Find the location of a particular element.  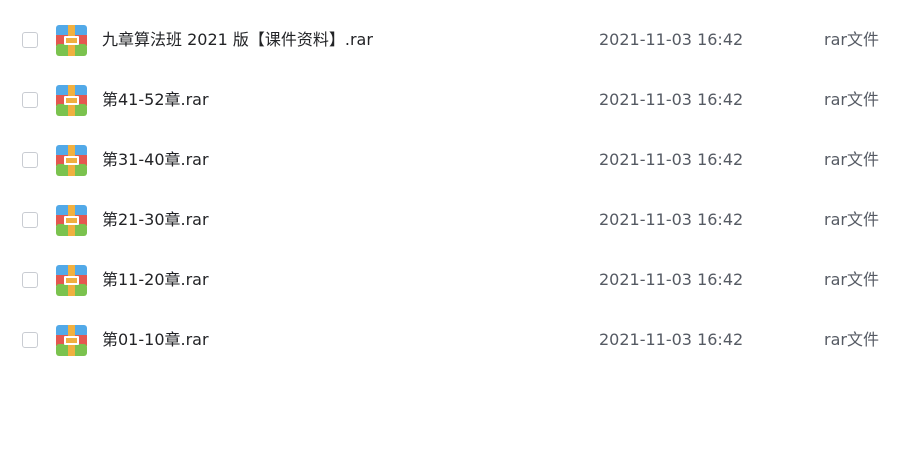

file-name: 九章算法班 2021 版【课件资料】.rar is located at coordinates (237, 40).